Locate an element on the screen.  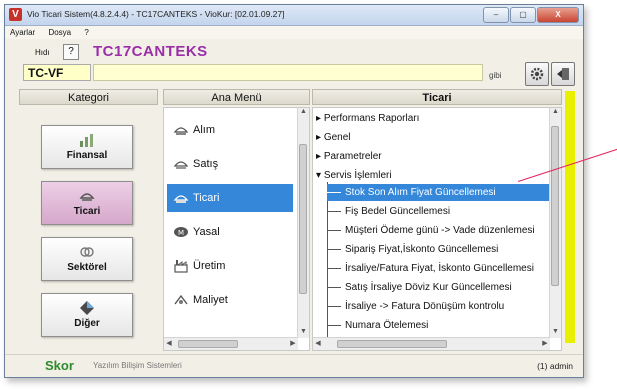
tree-node-label: Parametreler is located at coordinates (352, 156).